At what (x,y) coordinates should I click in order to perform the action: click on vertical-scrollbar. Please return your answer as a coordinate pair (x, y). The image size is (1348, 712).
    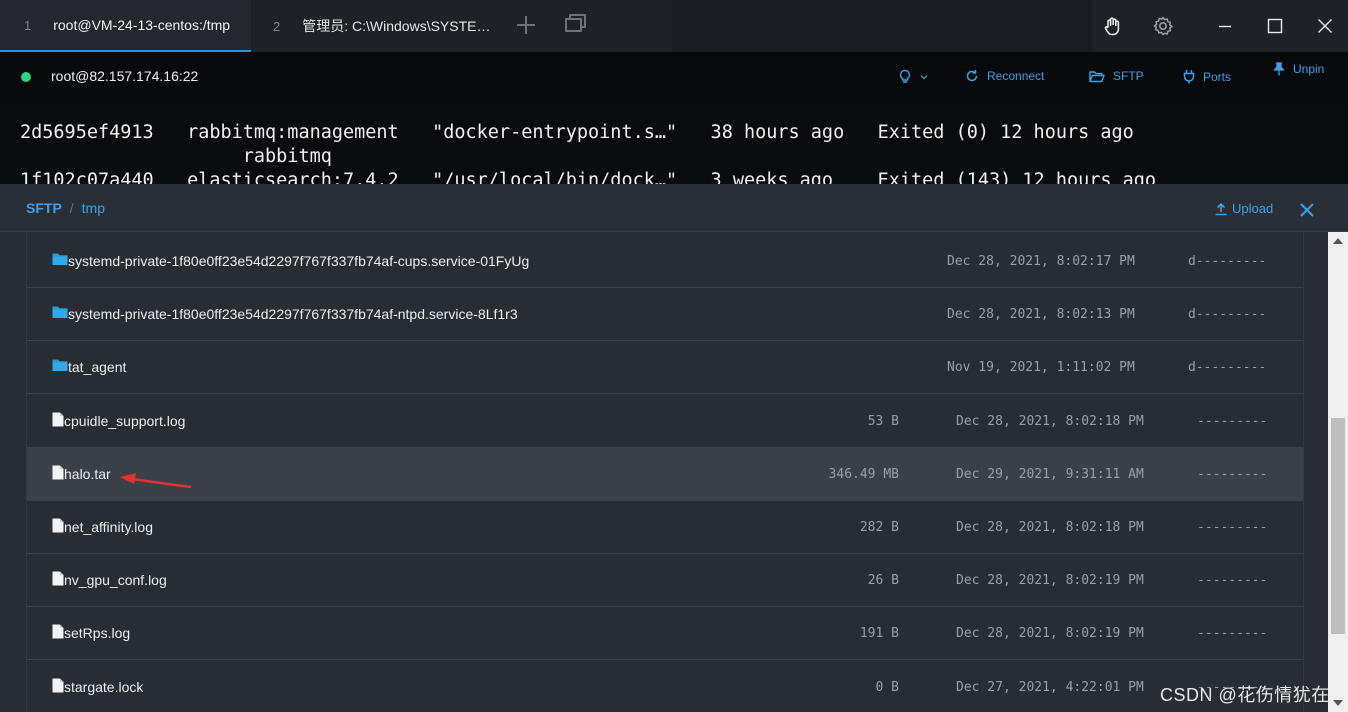
    Looking at the image, I should click on (1338, 472).